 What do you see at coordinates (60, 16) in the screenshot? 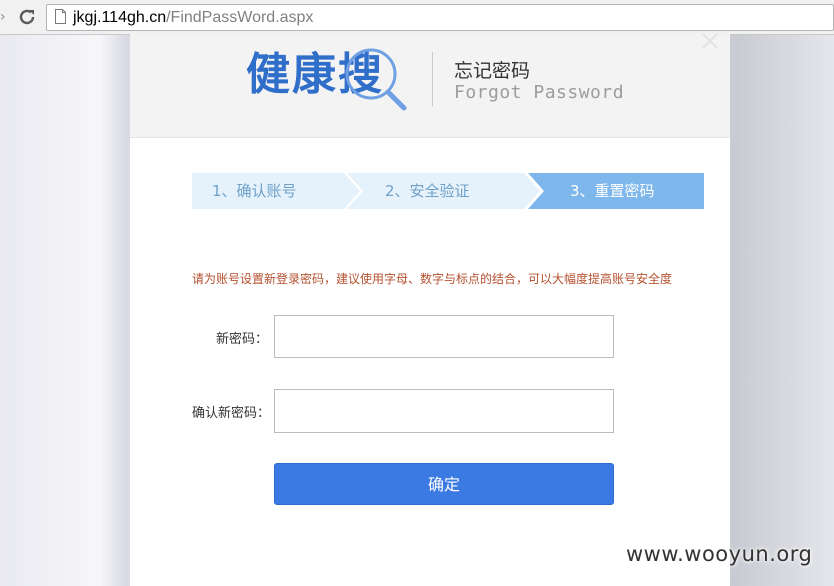
I see `page-icon` at bounding box center [60, 16].